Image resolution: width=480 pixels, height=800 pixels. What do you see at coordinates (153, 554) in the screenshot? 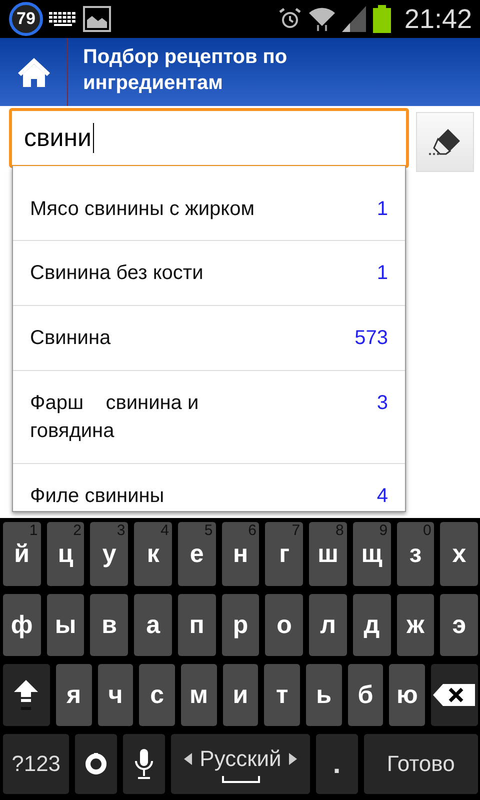
I see `keyboard-key: к 4` at bounding box center [153, 554].